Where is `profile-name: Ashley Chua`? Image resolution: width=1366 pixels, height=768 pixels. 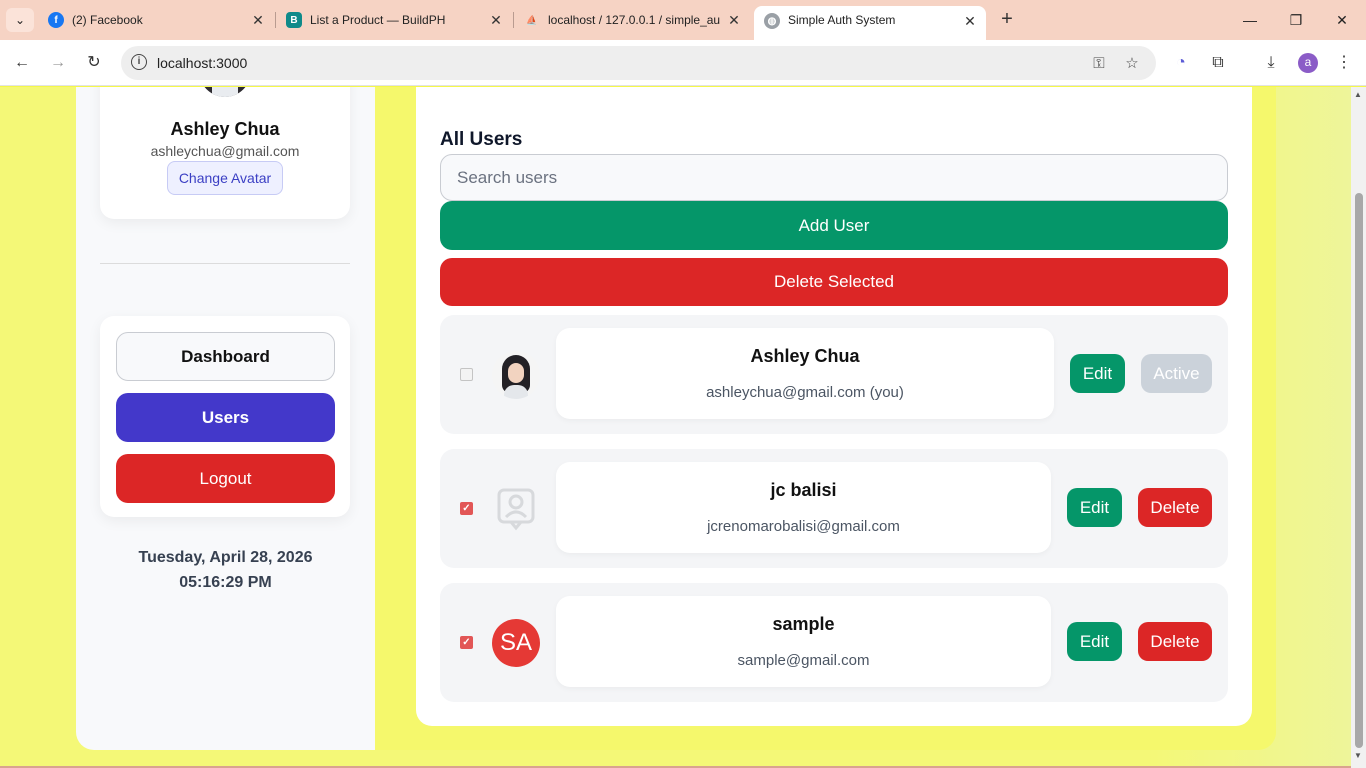 profile-name: Ashley Chua is located at coordinates (225, 129).